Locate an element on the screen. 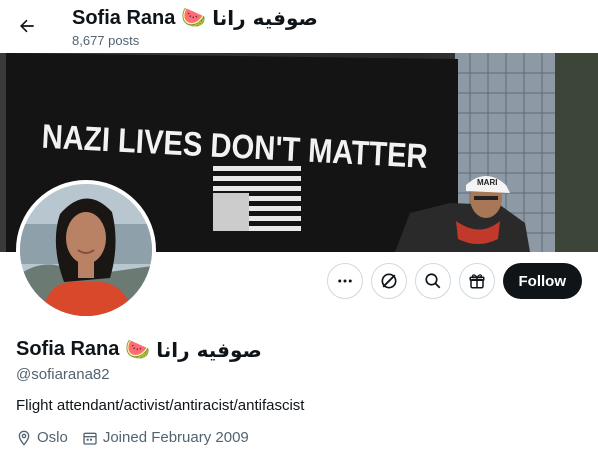  profile-arabic-name: صوفيه رانا is located at coordinates (209, 349).